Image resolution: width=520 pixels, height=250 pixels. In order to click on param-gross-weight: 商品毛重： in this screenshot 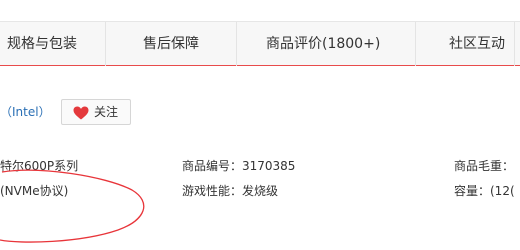, I will do `click(484, 166)`.